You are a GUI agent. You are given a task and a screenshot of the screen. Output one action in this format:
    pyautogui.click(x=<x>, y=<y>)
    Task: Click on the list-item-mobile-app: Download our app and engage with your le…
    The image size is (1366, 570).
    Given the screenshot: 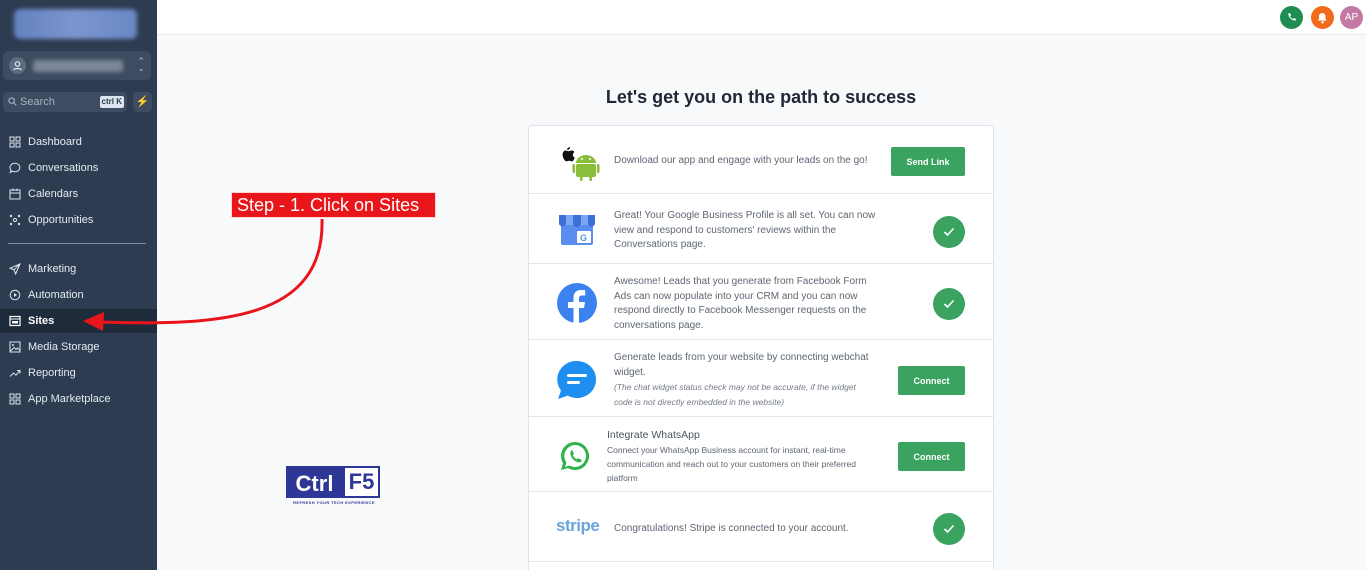 What is the action you would take?
    pyautogui.click(x=761, y=160)
    